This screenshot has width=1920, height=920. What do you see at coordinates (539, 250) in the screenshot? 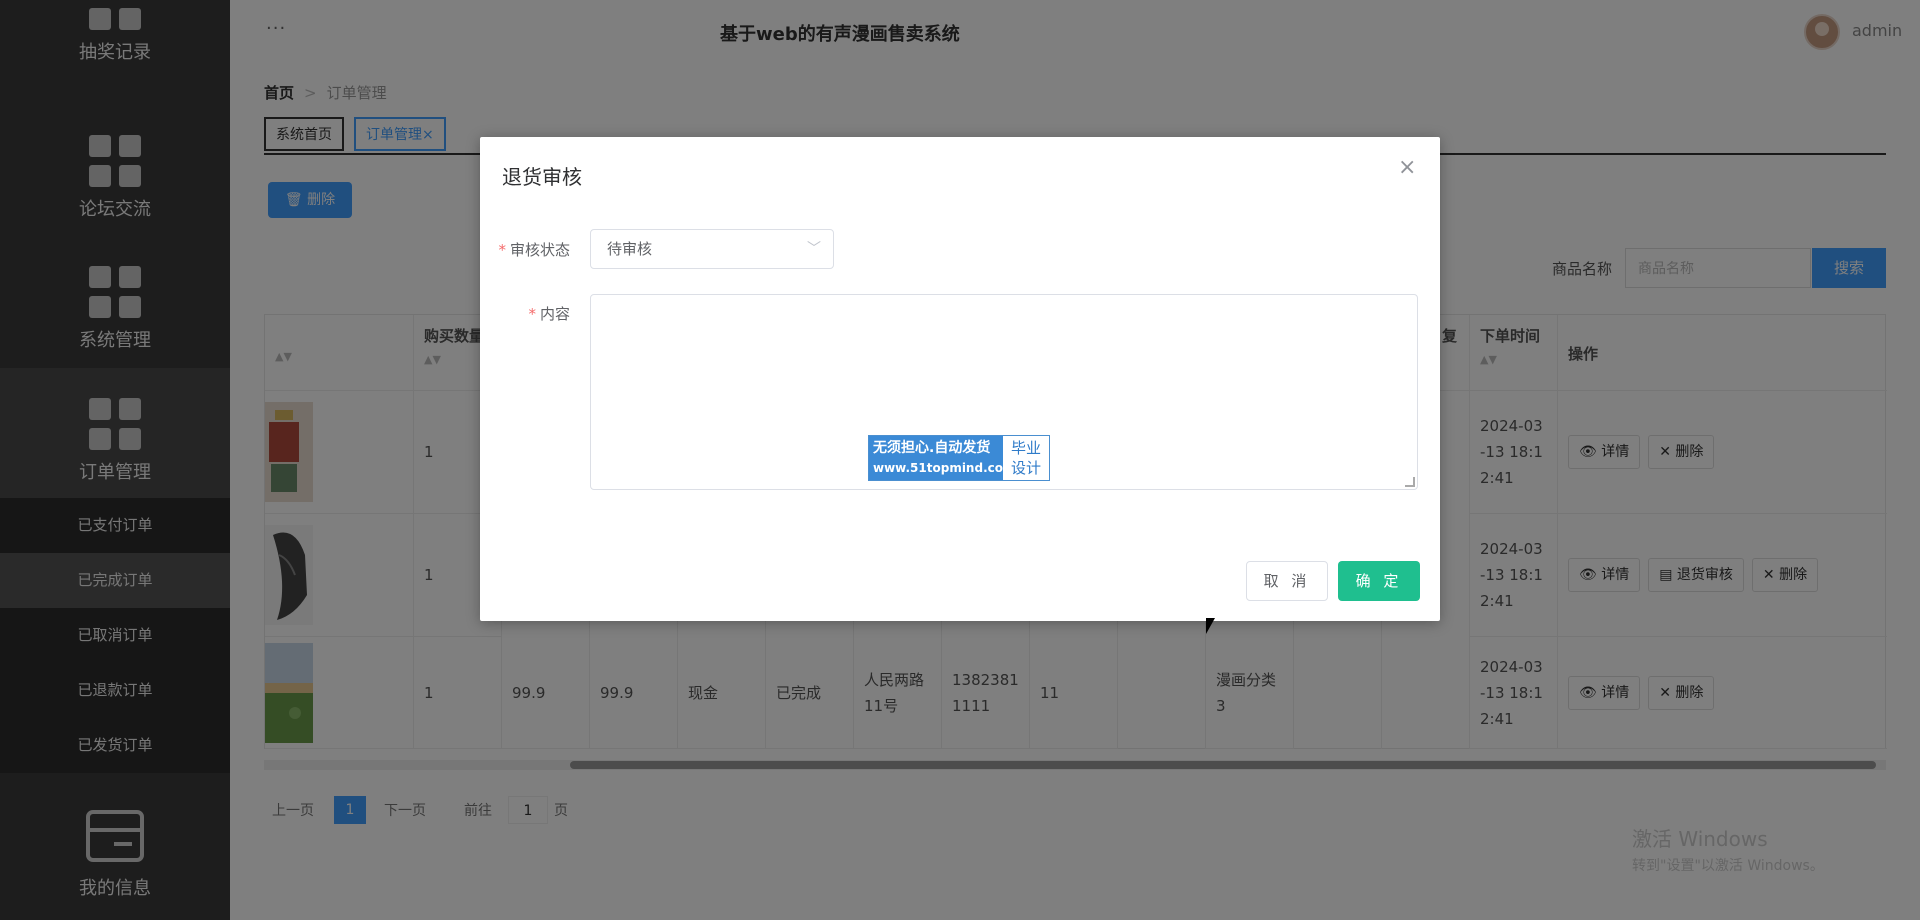
I see `status-label-text: 审核状态` at bounding box center [539, 250].